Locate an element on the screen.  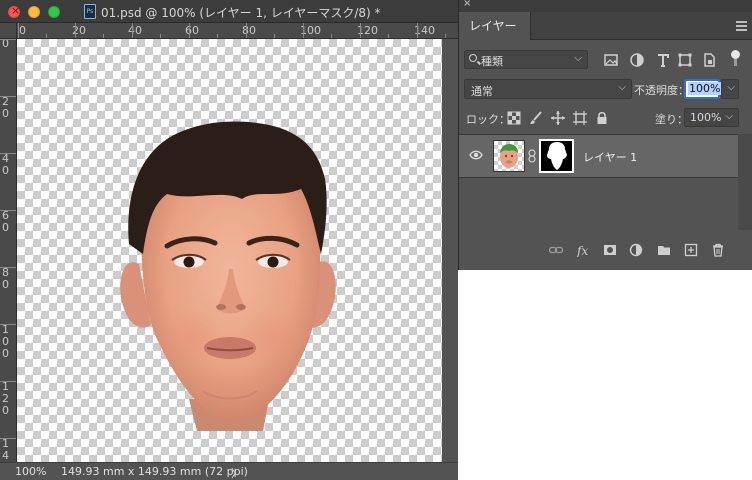
opacity-dropdown-button: ⌵ is located at coordinates (730, 89).